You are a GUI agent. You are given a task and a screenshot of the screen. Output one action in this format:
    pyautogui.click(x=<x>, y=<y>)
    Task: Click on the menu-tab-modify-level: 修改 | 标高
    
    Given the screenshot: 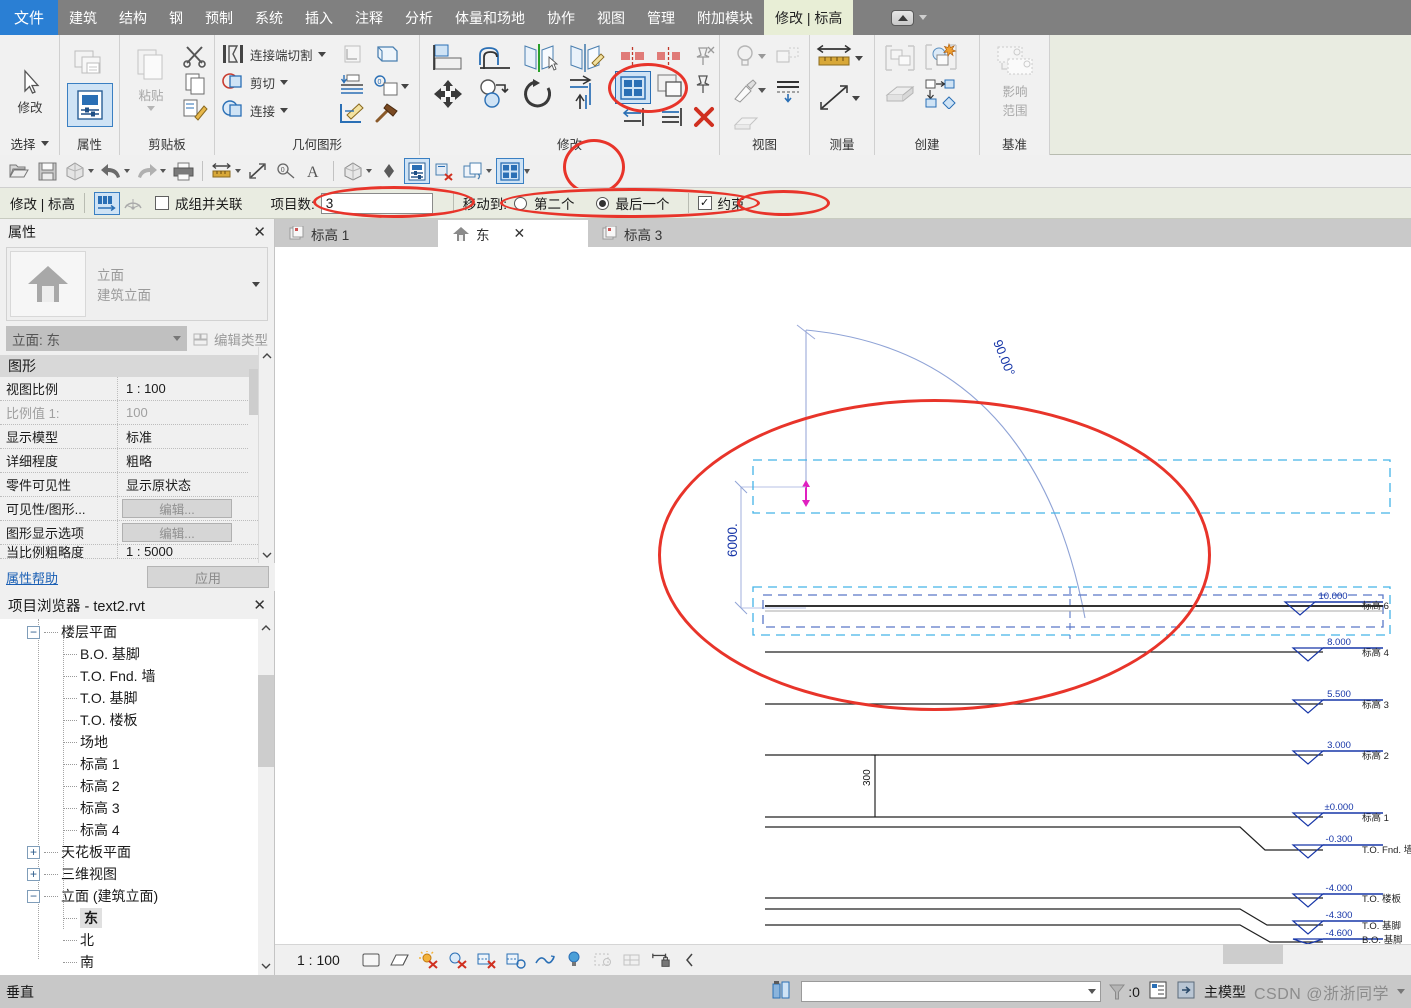 What is the action you would take?
    pyautogui.click(x=809, y=17)
    